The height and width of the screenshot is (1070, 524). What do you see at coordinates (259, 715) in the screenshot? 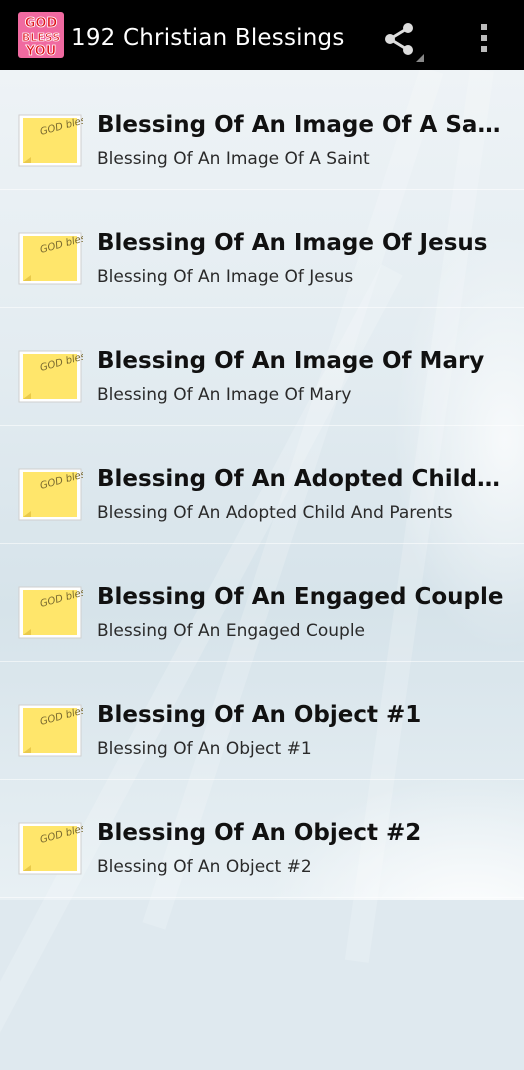
I see `item-title: Blessing Of An Object #1` at bounding box center [259, 715].